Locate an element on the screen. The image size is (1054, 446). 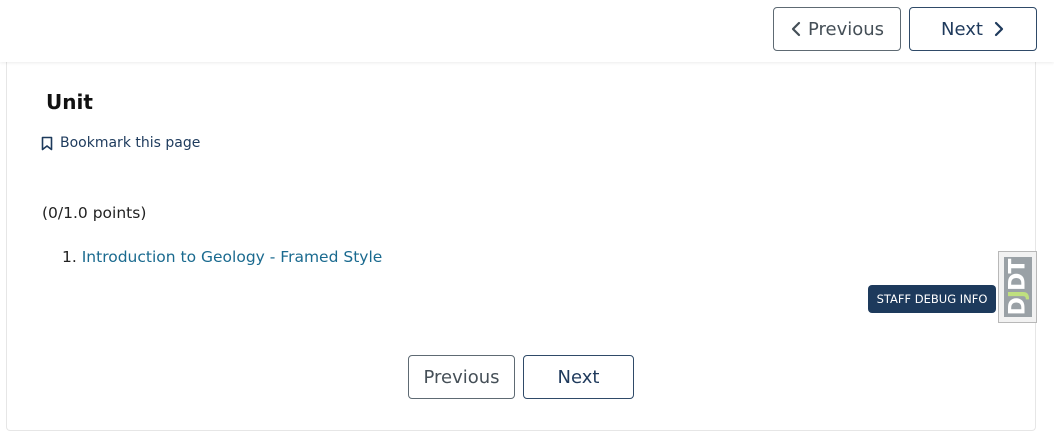
previous-button-label: Previous is located at coordinates (846, 29).